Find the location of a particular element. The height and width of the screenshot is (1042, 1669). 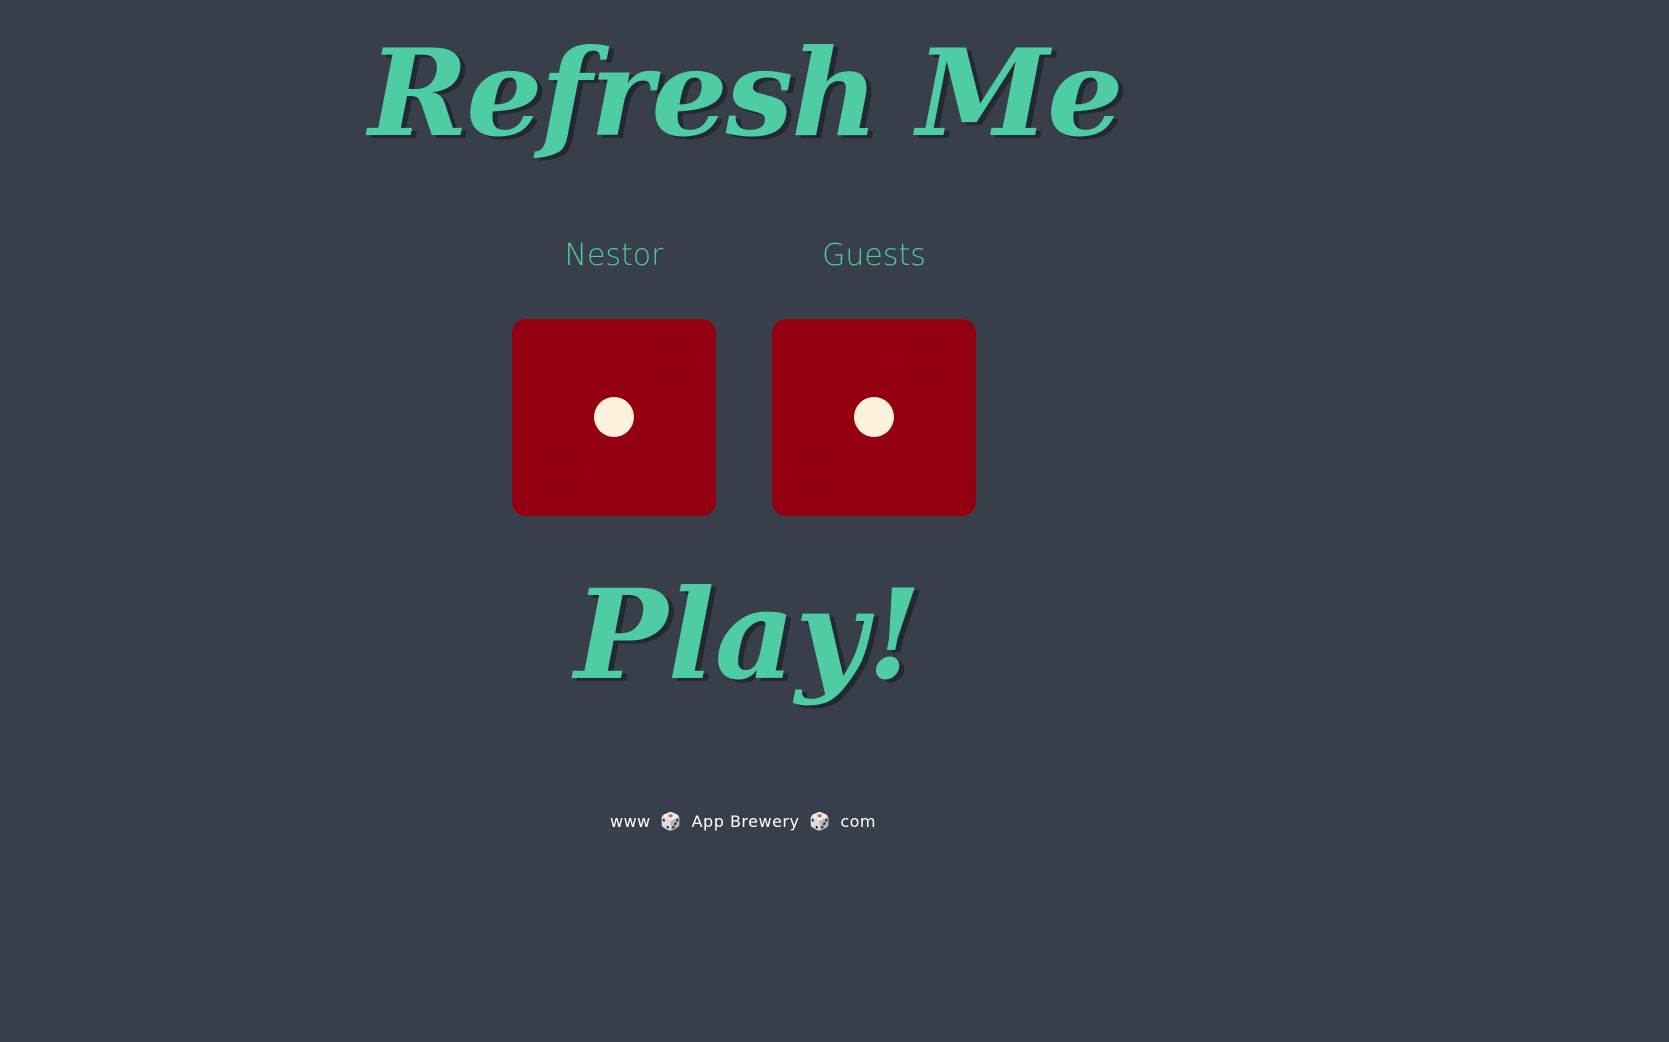

player-1-name: Nestor is located at coordinates (614, 255).